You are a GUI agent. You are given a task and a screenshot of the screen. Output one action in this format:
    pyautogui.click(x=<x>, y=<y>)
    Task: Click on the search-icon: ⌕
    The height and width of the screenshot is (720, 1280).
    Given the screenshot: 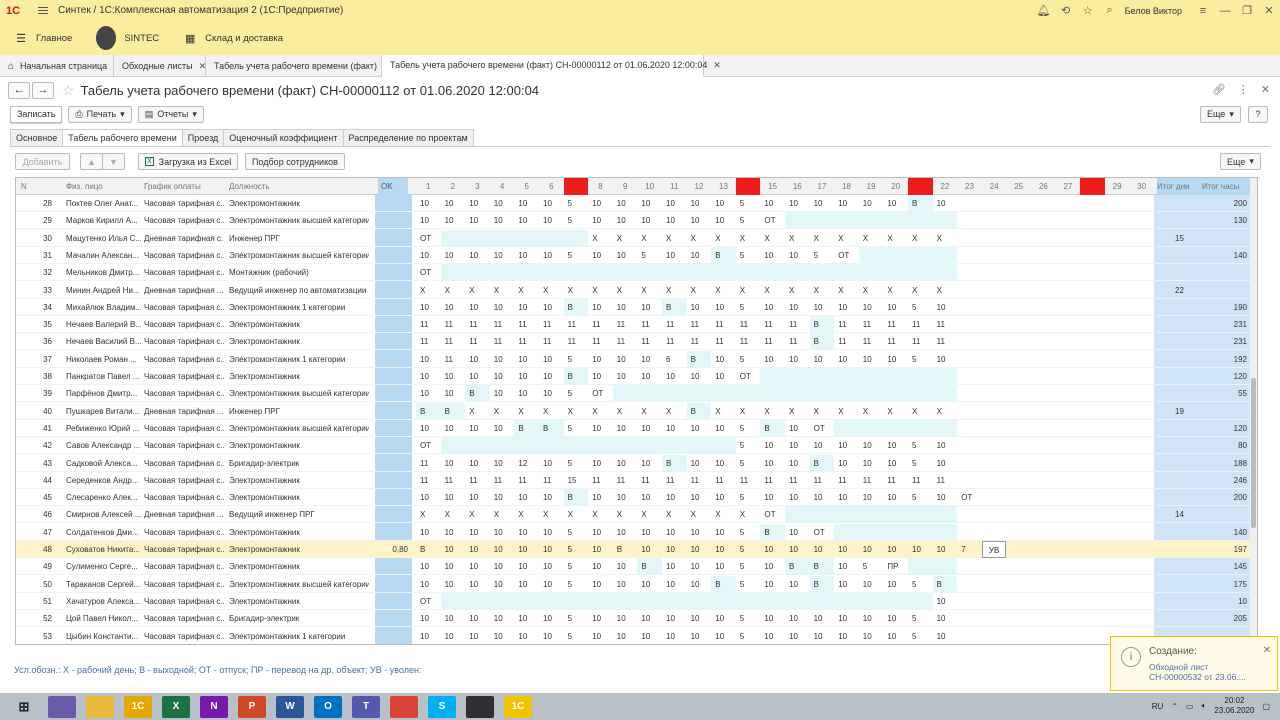 What is the action you would take?
    pyautogui.click(x=1110, y=10)
    